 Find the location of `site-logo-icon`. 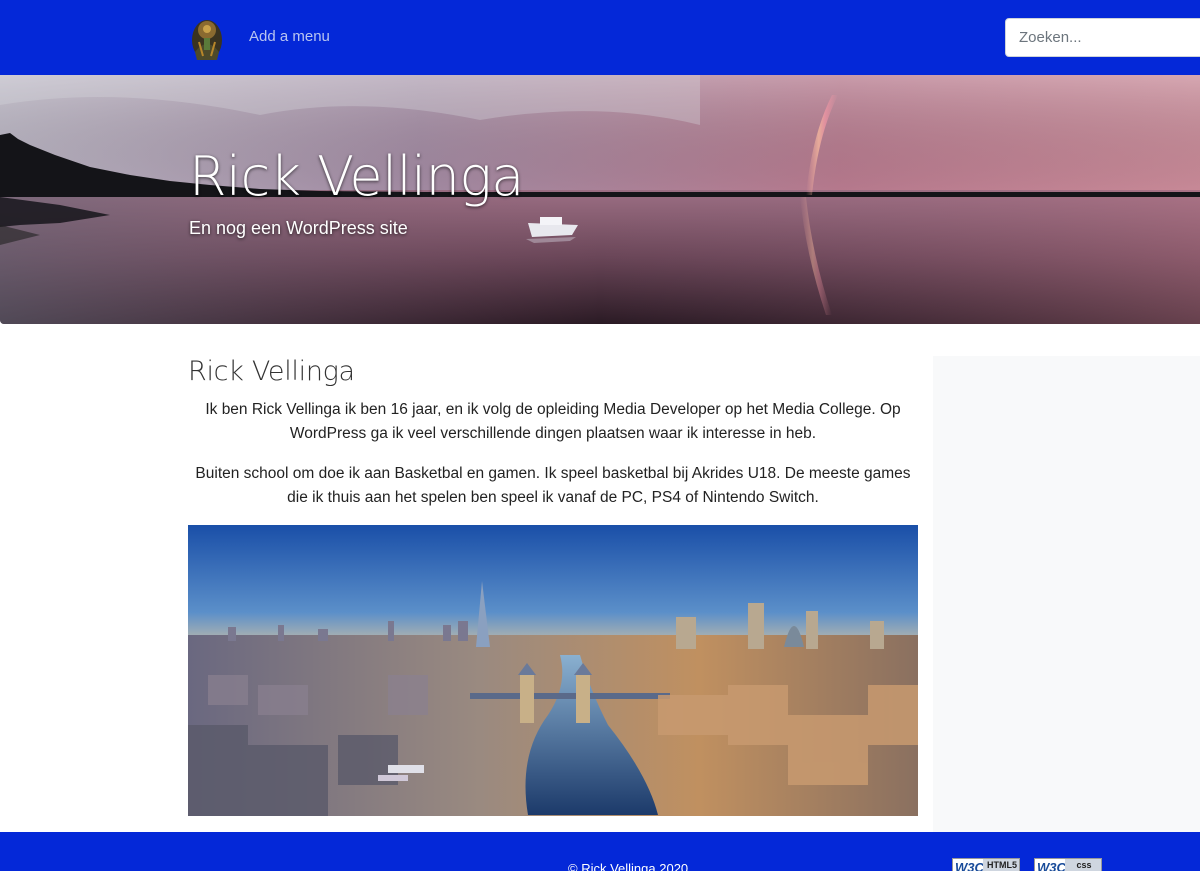

site-logo-icon is located at coordinates (207, 39).